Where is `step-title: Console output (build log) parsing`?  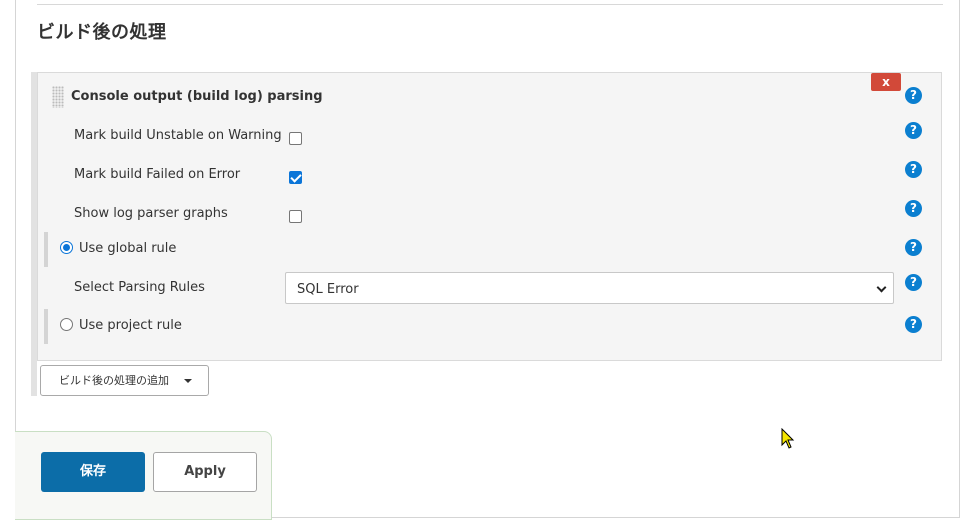 step-title: Console output (build log) parsing is located at coordinates (197, 96).